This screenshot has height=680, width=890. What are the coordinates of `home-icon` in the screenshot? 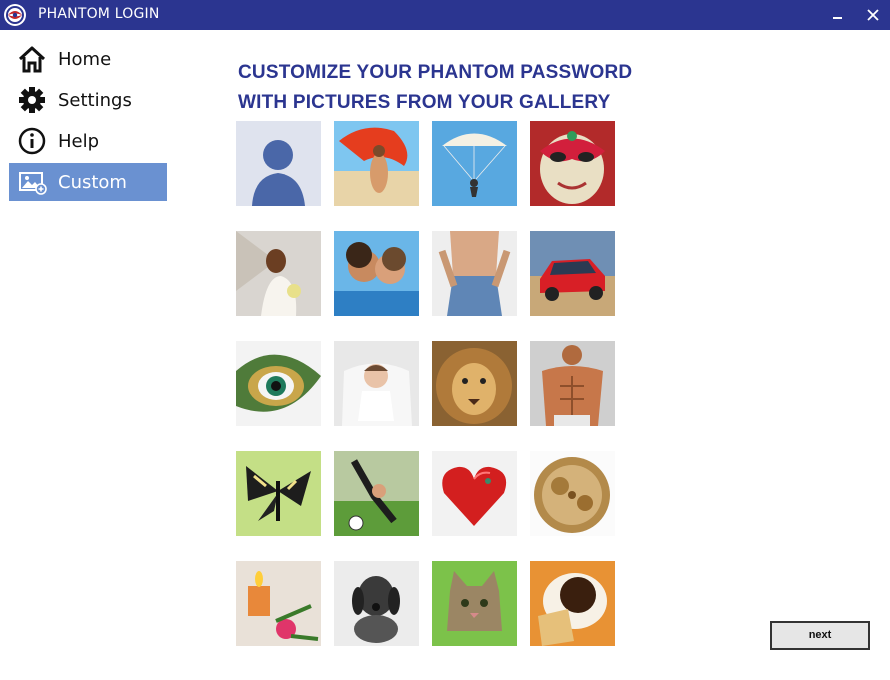 It's located at (32, 59).